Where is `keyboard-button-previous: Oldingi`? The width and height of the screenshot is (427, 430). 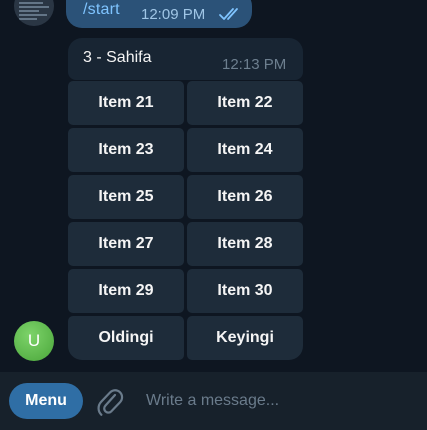
keyboard-button-previous: Oldingi is located at coordinates (126, 338).